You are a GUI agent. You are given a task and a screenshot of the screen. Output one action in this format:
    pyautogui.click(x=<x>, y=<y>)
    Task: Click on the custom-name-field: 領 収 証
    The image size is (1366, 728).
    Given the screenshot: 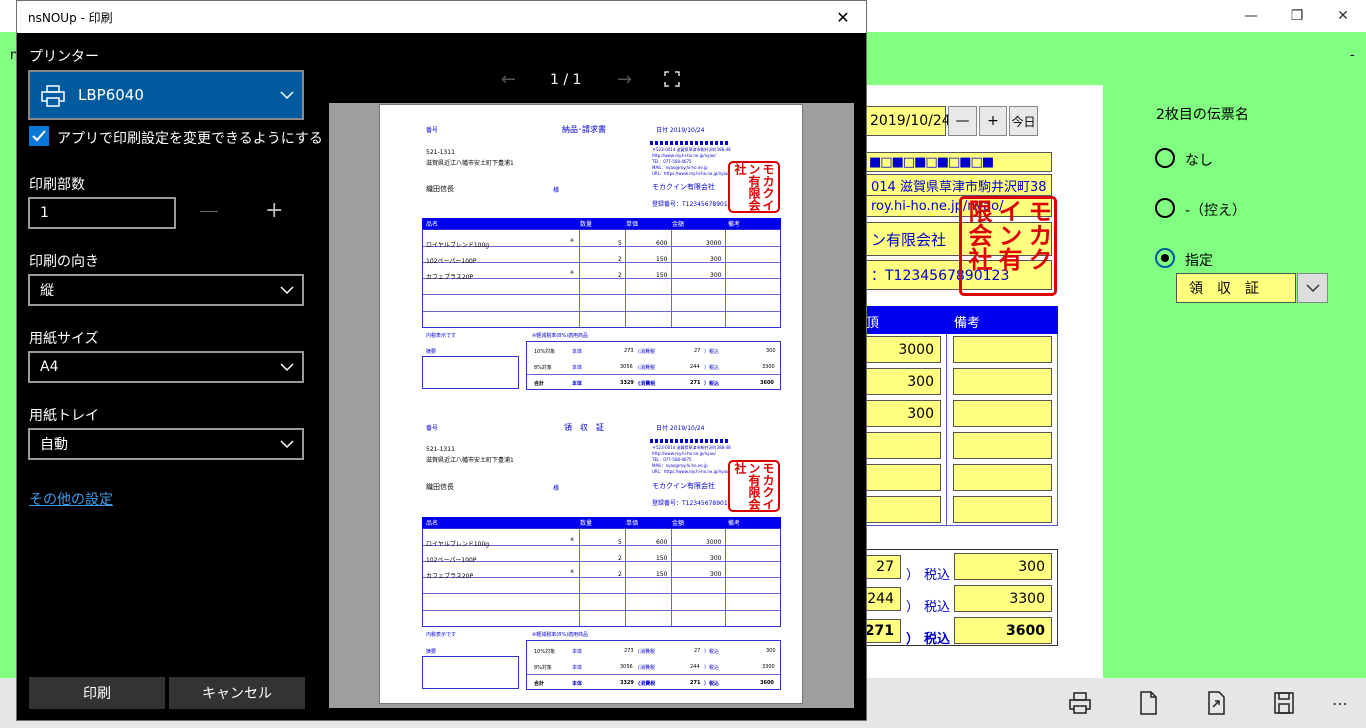 What is the action you would take?
    pyautogui.click(x=1236, y=288)
    